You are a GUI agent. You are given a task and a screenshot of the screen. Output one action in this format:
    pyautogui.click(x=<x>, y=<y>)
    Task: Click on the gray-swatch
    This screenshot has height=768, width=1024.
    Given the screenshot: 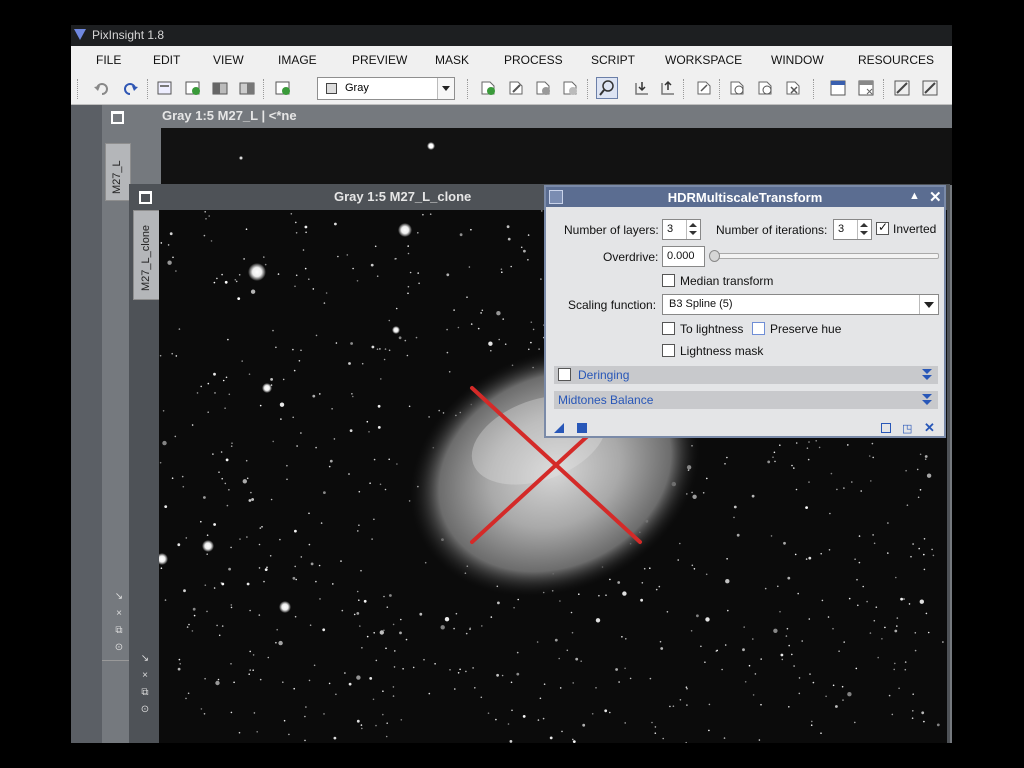 What is the action you would take?
    pyautogui.click(x=331, y=88)
    